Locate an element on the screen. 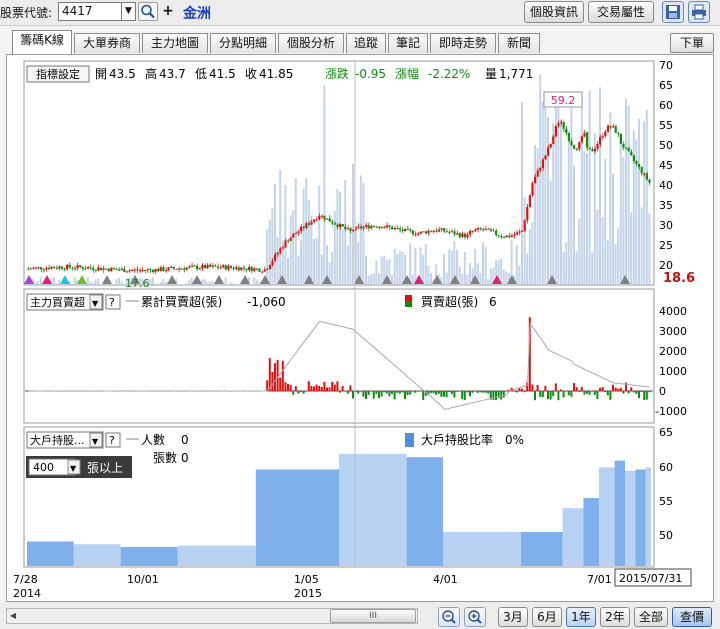  tab-stock-analysis: 個股分析 is located at coordinates (311, 43).